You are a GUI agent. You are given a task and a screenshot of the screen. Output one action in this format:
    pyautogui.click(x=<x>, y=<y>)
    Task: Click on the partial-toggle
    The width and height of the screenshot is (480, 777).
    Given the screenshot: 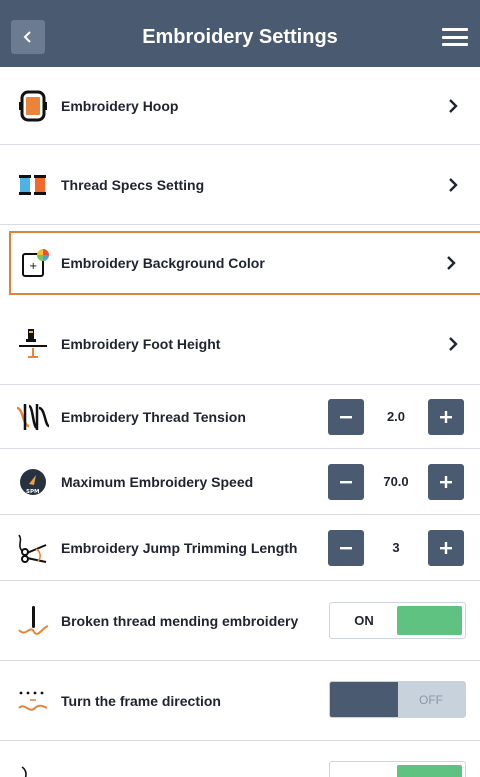 What is the action you would take?
    pyautogui.click(x=397, y=769)
    